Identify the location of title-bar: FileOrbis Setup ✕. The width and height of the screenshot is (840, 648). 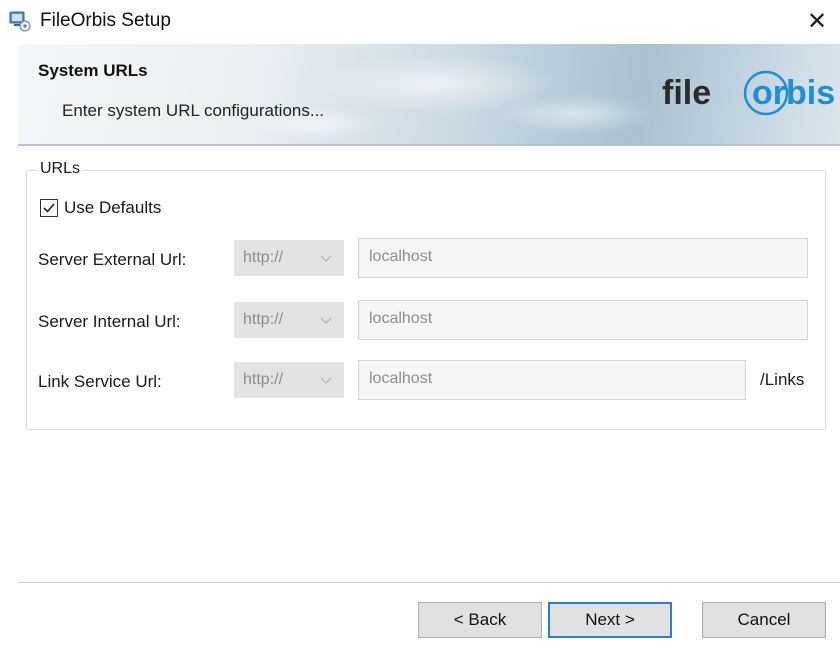
(420, 22).